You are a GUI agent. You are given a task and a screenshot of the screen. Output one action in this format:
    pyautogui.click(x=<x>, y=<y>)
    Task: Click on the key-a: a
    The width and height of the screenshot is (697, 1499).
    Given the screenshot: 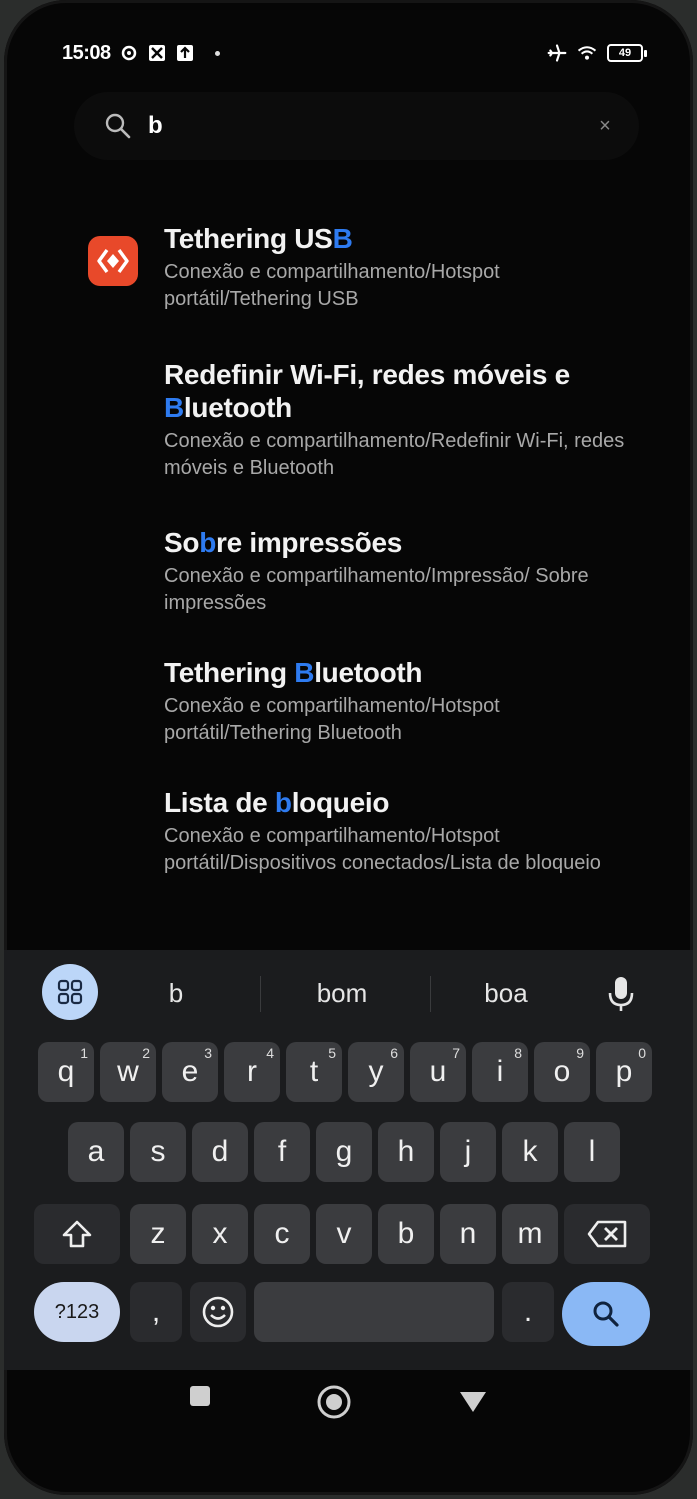 What is the action you would take?
    pyautogui.click(x=96, y=1152)
    